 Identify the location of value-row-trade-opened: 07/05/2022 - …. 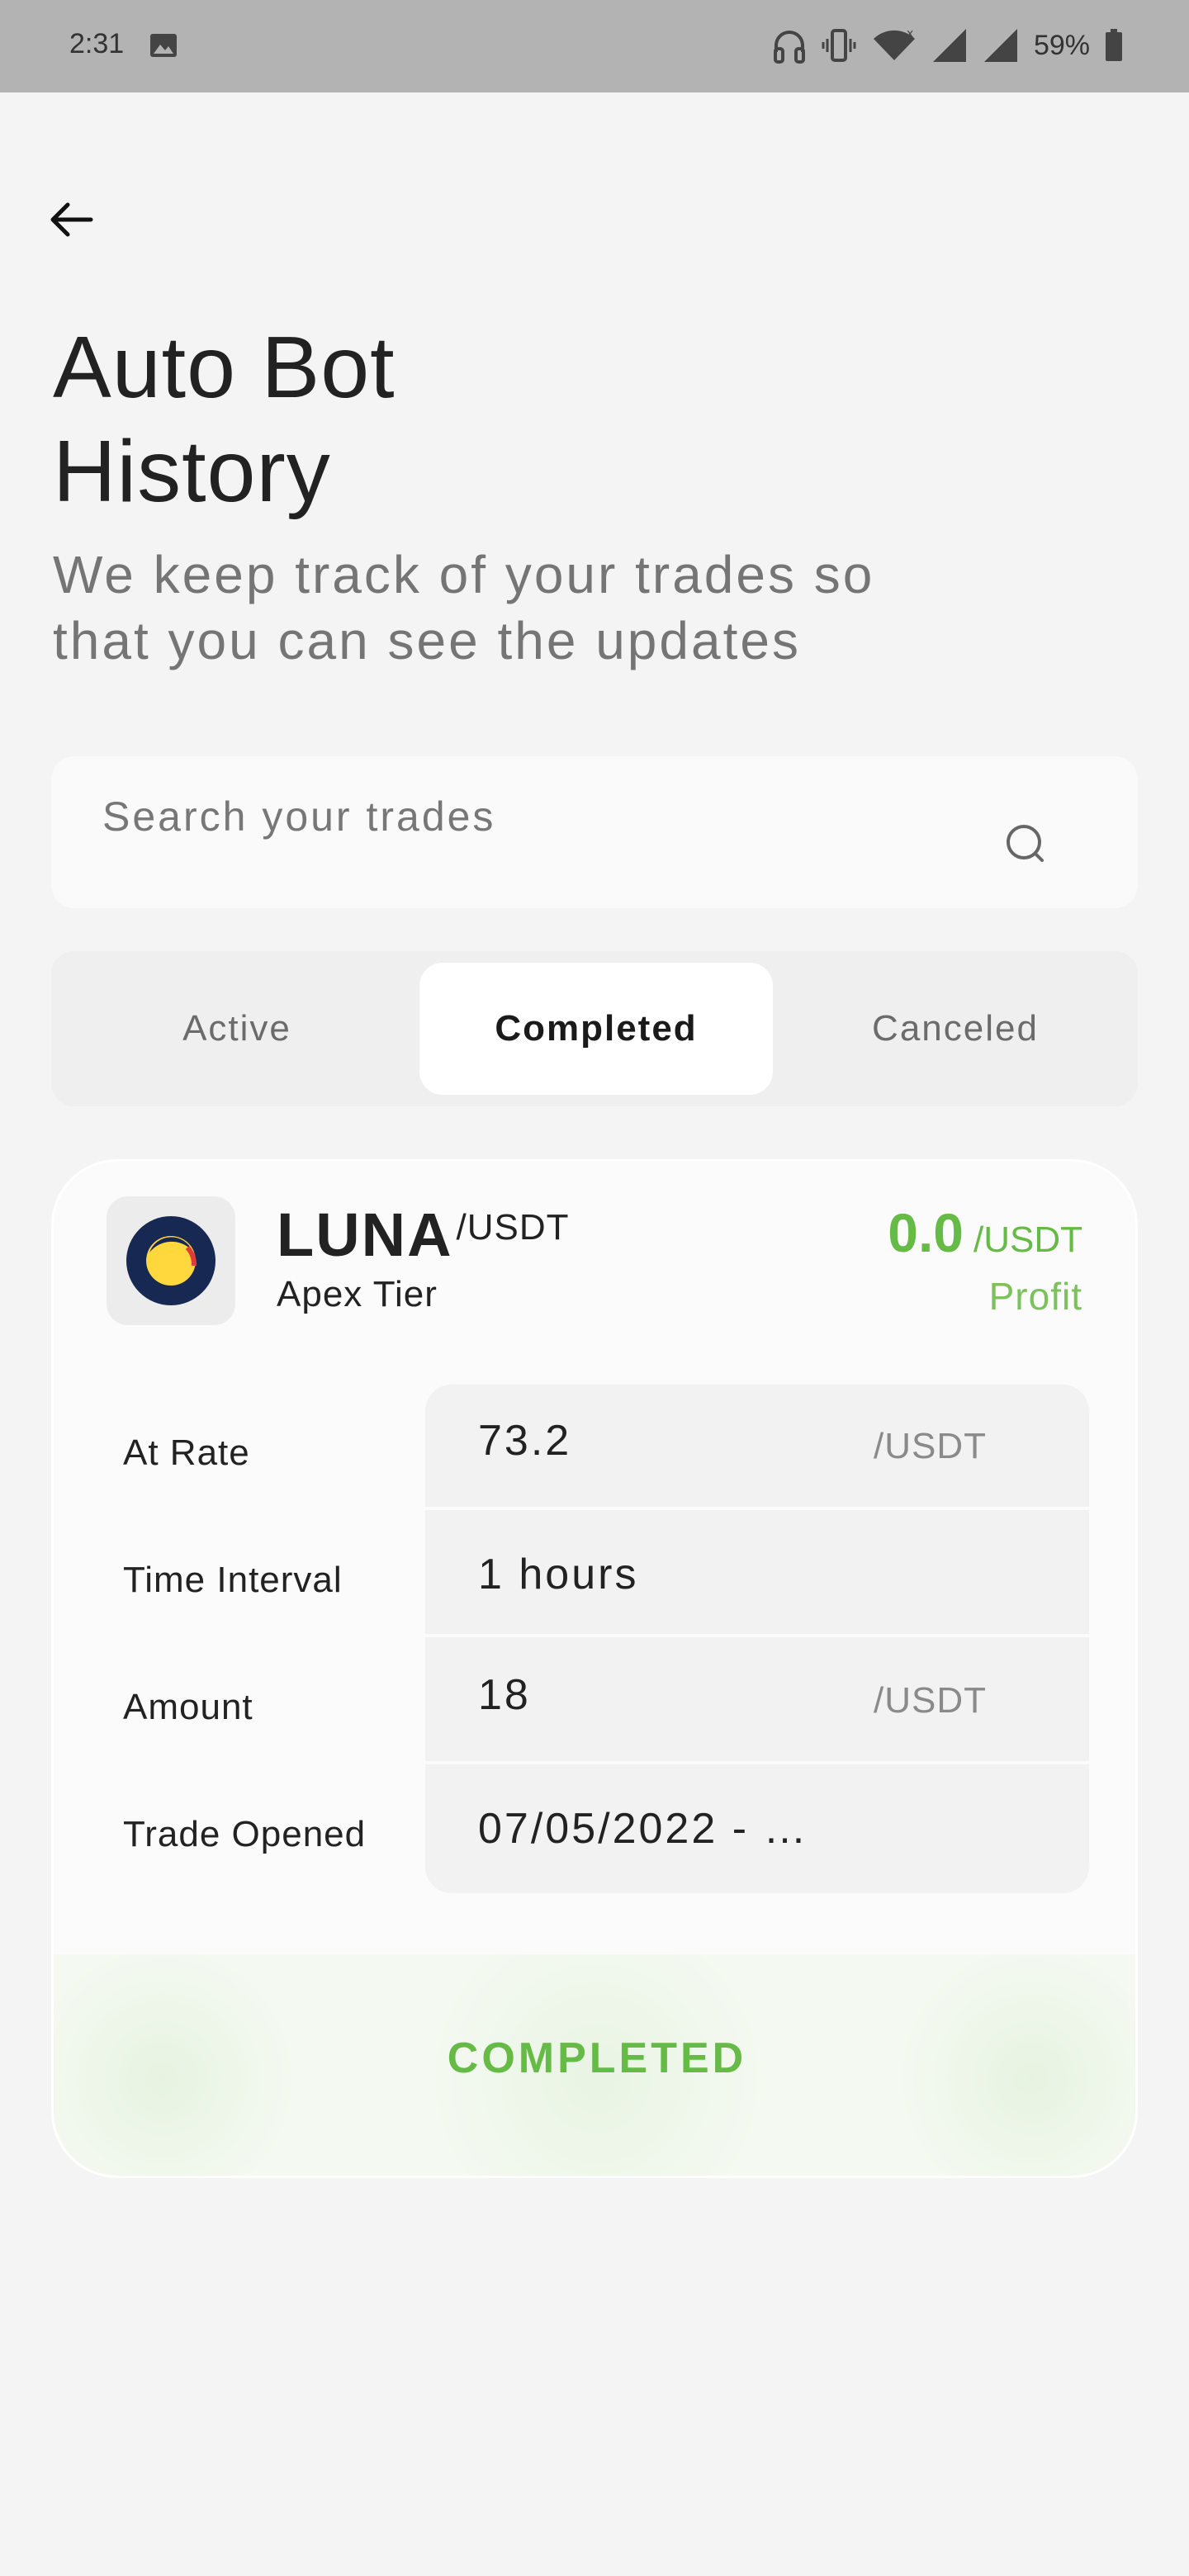
(757, 1829).